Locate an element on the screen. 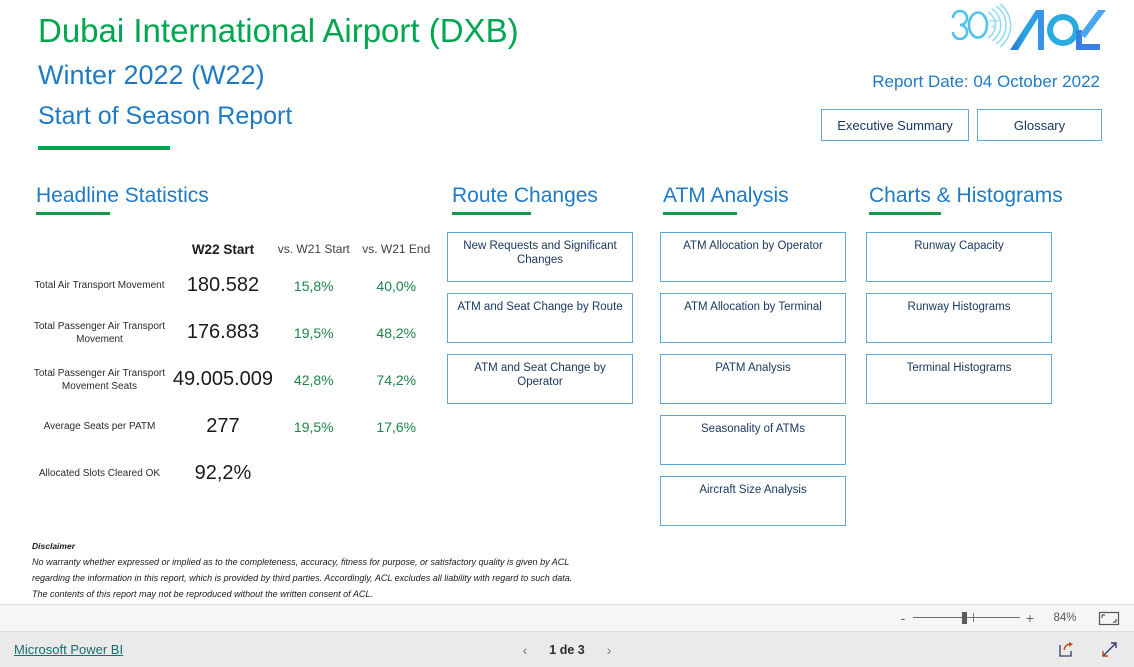 This screenshot has width=1134, height=667. header-nav-buttons: Executive Summary Glossary is located at coordinates (961, 125).